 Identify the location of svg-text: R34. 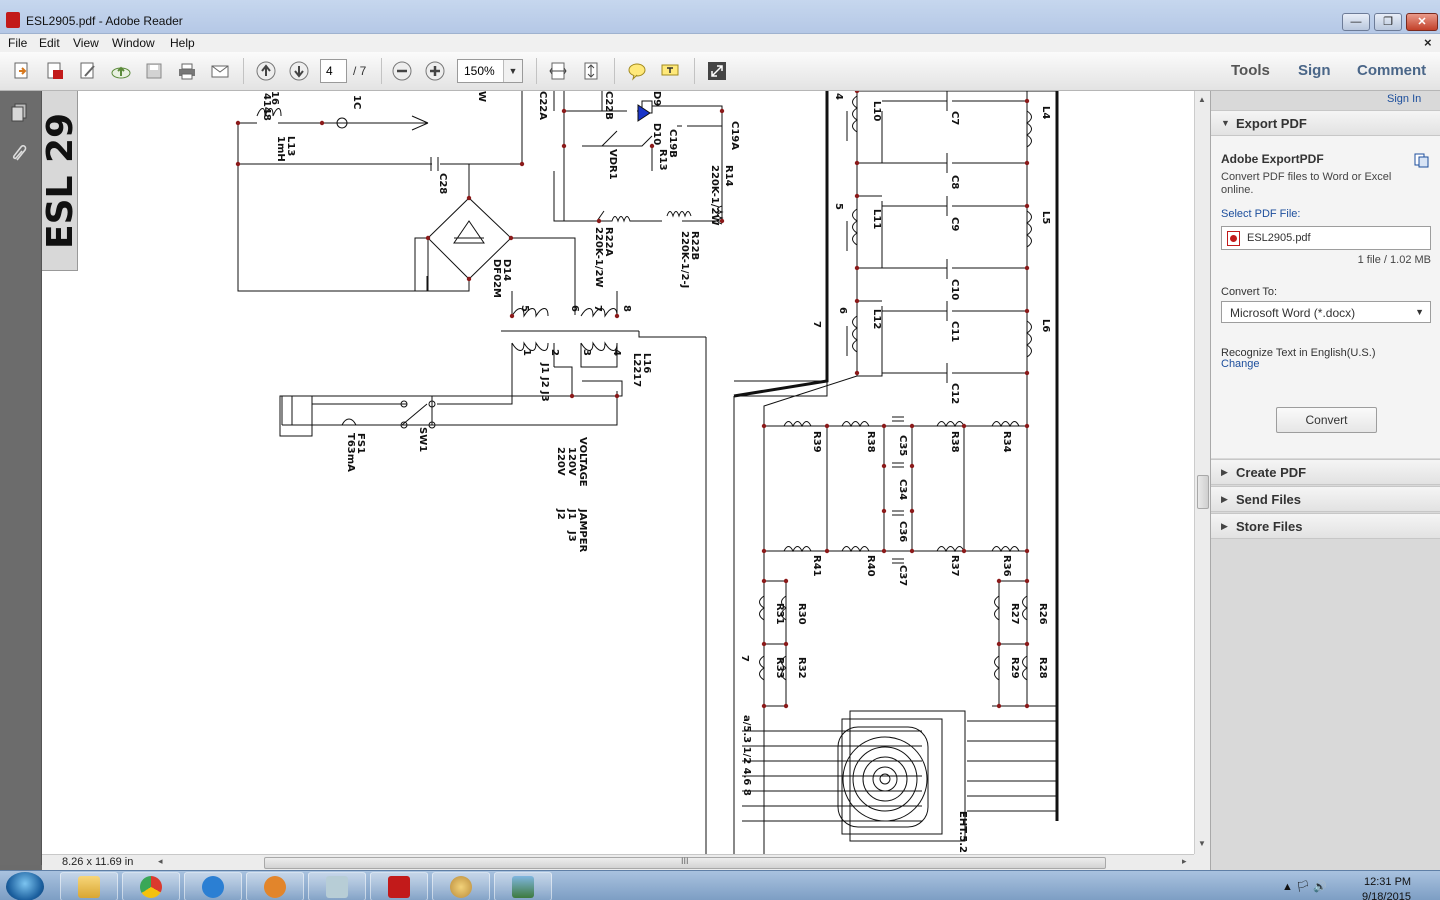
(1006, 442).